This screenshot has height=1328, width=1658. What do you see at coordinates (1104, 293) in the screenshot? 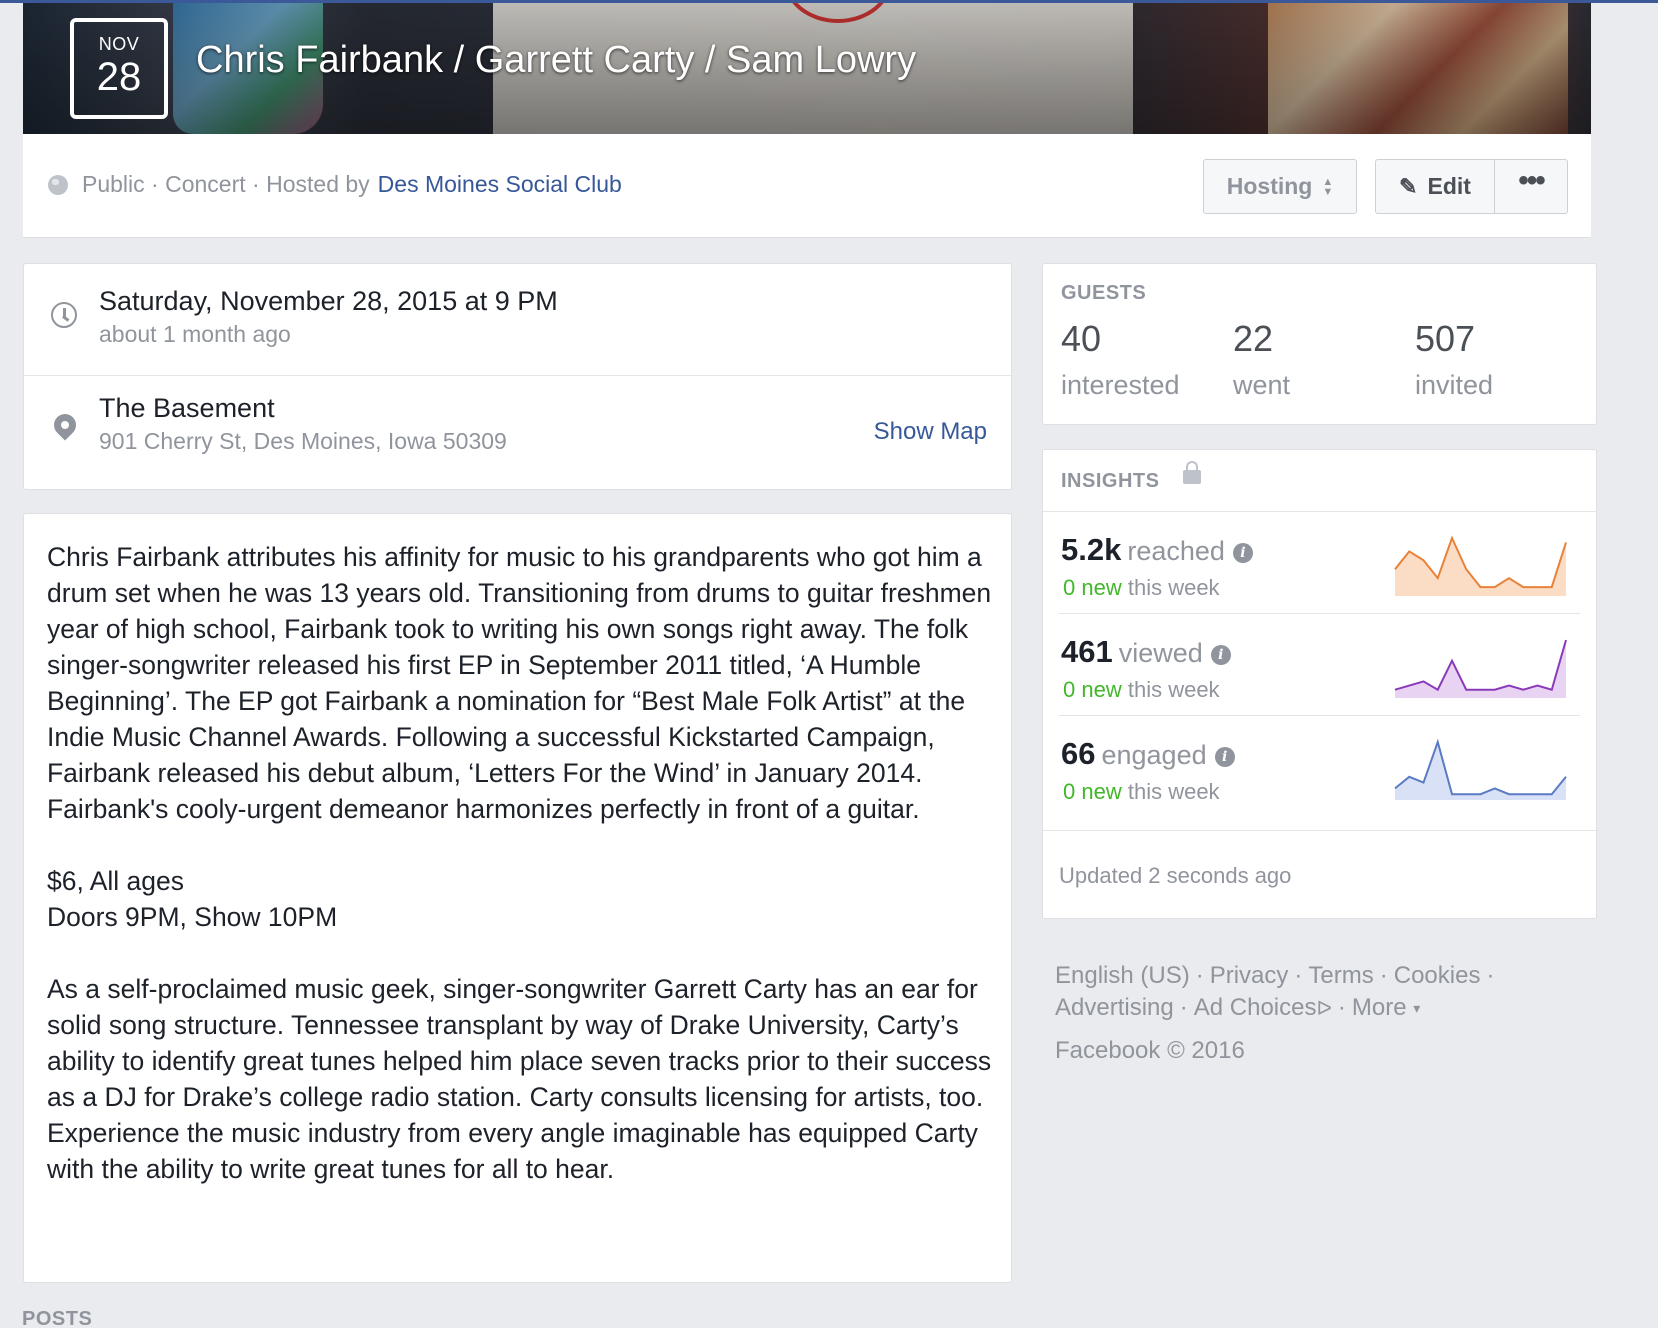
I see `guests-label: GUESTS` at bounding box center [1104, 293].